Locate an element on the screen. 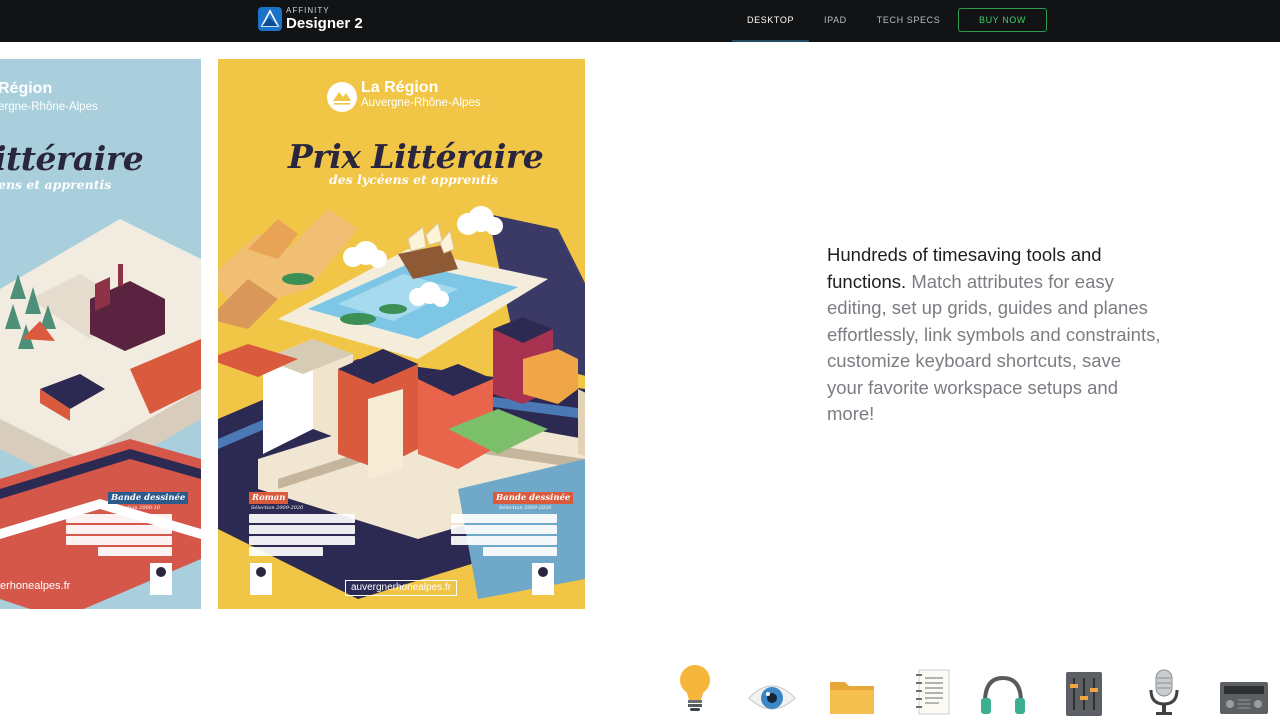  nav-link-desktop: DESKTOP is located at coordinates (771, 21).